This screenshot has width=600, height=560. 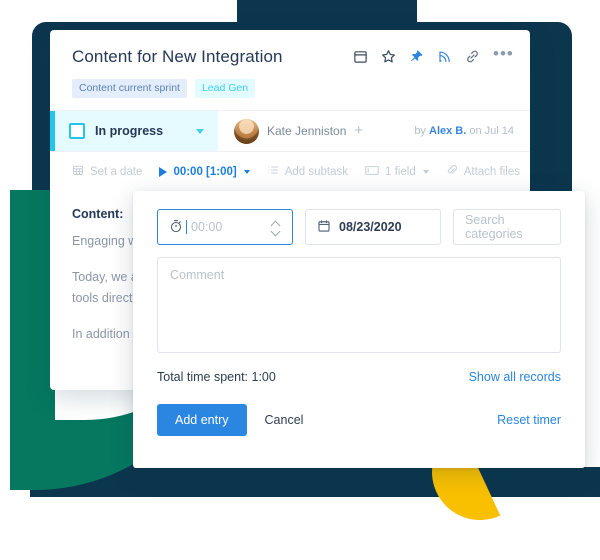 I want to click on timer-input: 00:00, so click(x=225, y=227).